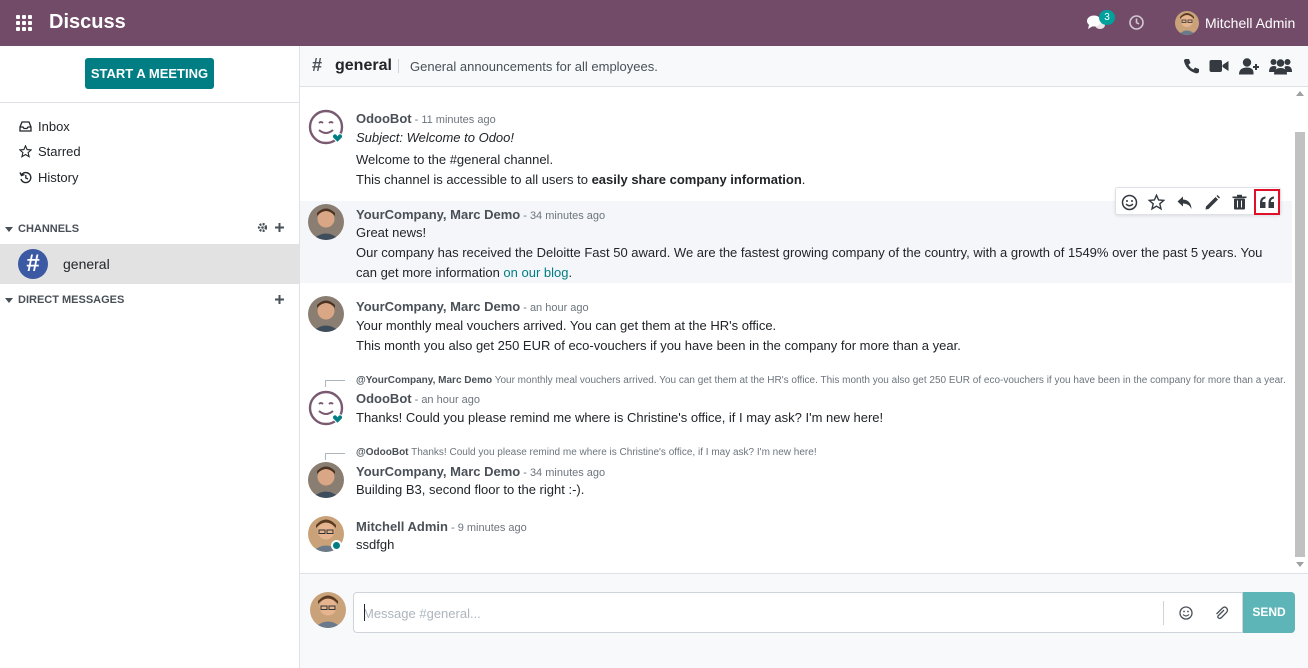 Image resolution: width=1308 pixels, height=668 pixels. I want to click on message-text: Welcome to the #general channel., so click(455, 159).